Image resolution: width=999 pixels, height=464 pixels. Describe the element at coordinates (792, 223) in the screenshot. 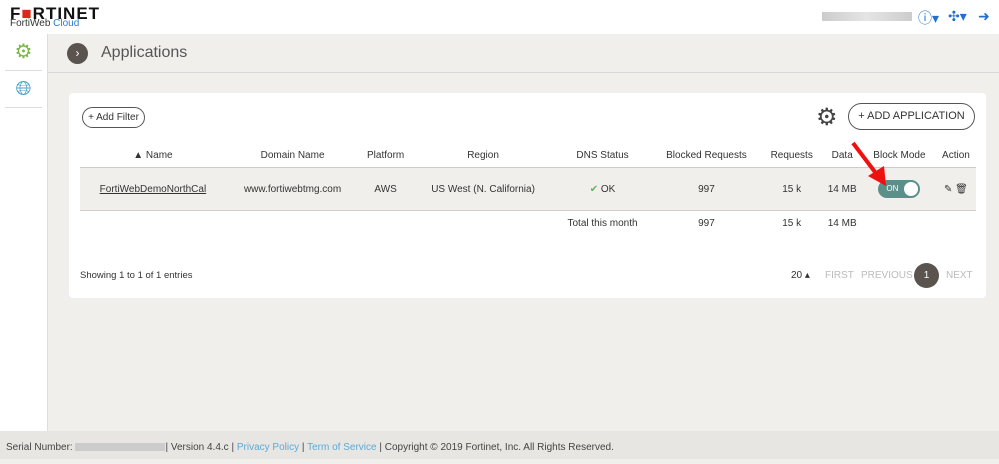

I see `total-requests: 15 k` at that location.